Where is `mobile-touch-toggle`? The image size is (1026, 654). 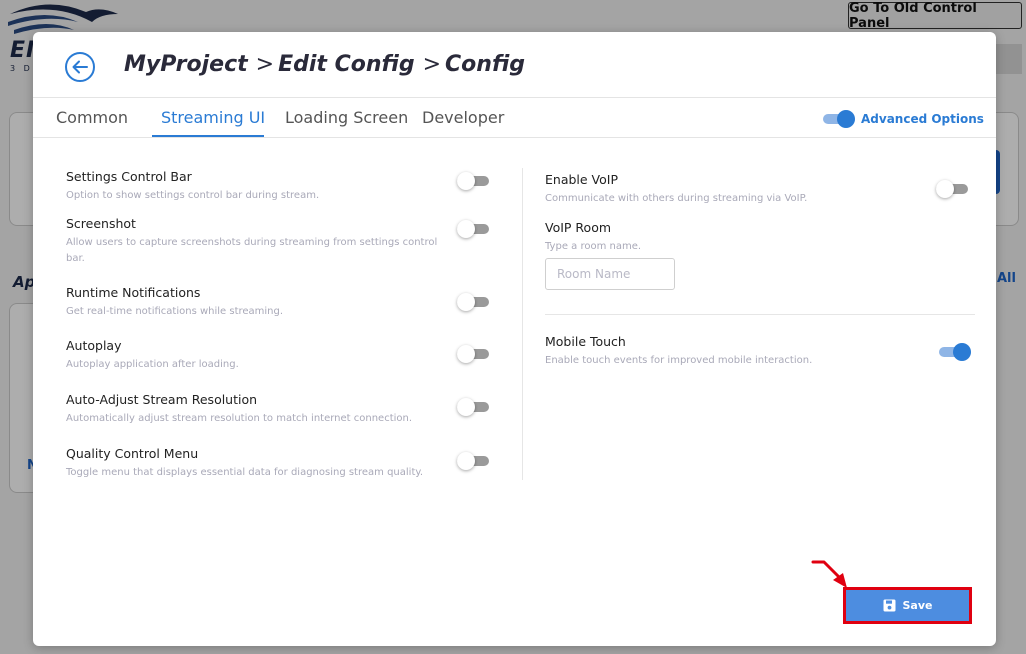 mobile-touch-toggle is located at coordinates (955, 352).